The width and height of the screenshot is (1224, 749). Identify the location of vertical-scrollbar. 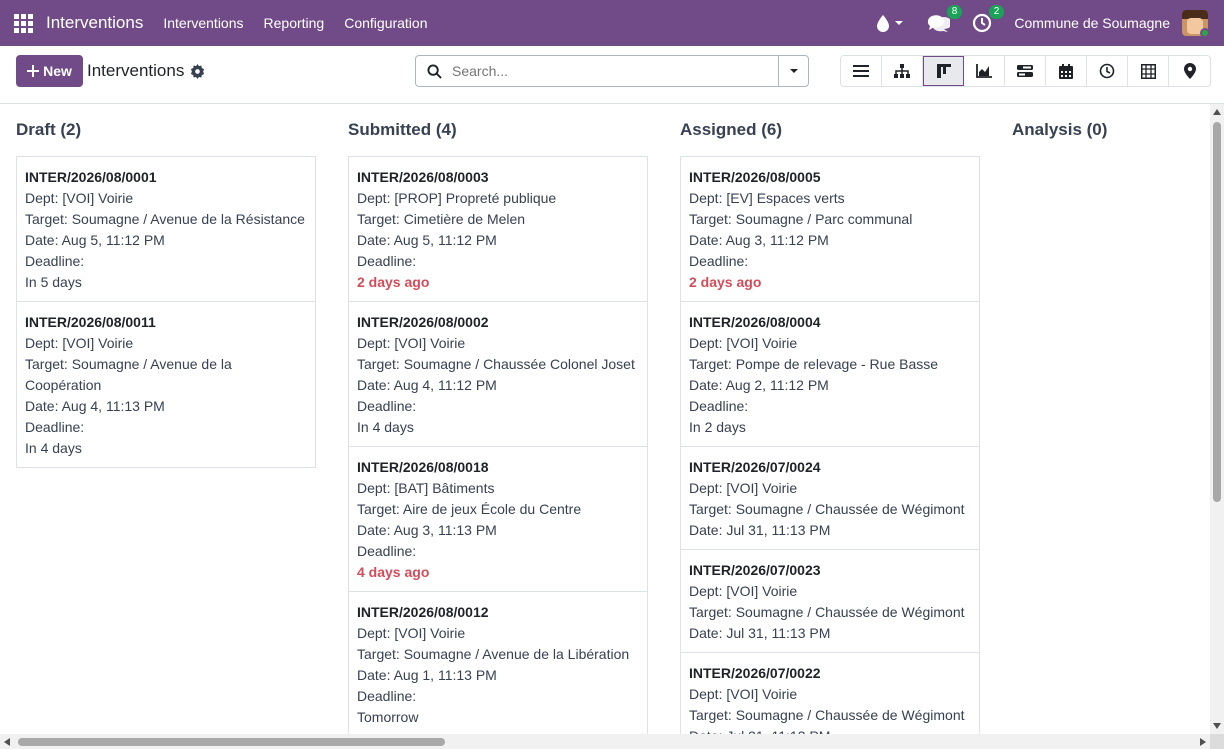
(1217, 419).